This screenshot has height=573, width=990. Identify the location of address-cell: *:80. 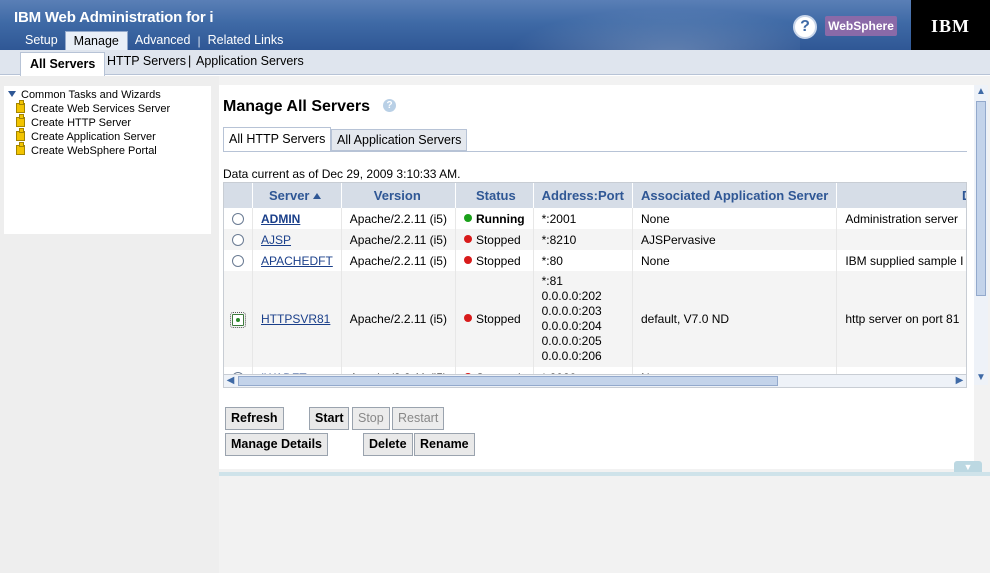
(583, 260).